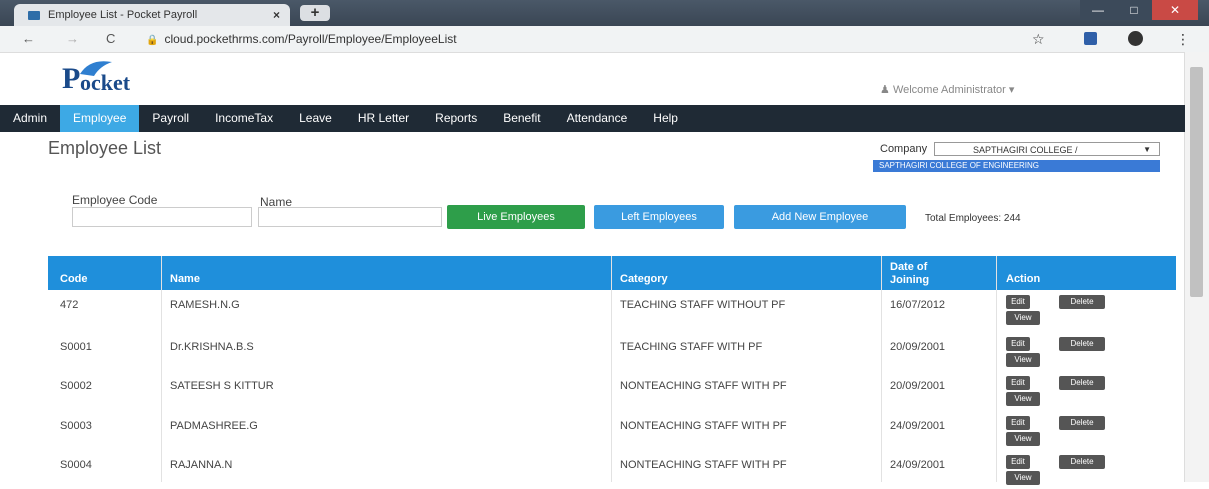  I want to click on pocket-logo: P ocket, so click(102, 77).